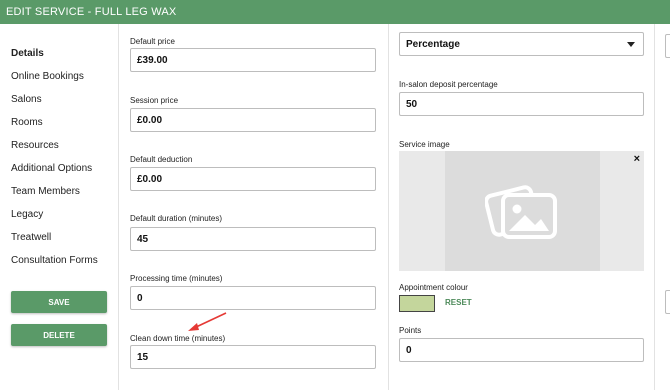 This screenshot has width=670, height=390. I want to click on deposit-type-value: Percentage, so click(433, 44).